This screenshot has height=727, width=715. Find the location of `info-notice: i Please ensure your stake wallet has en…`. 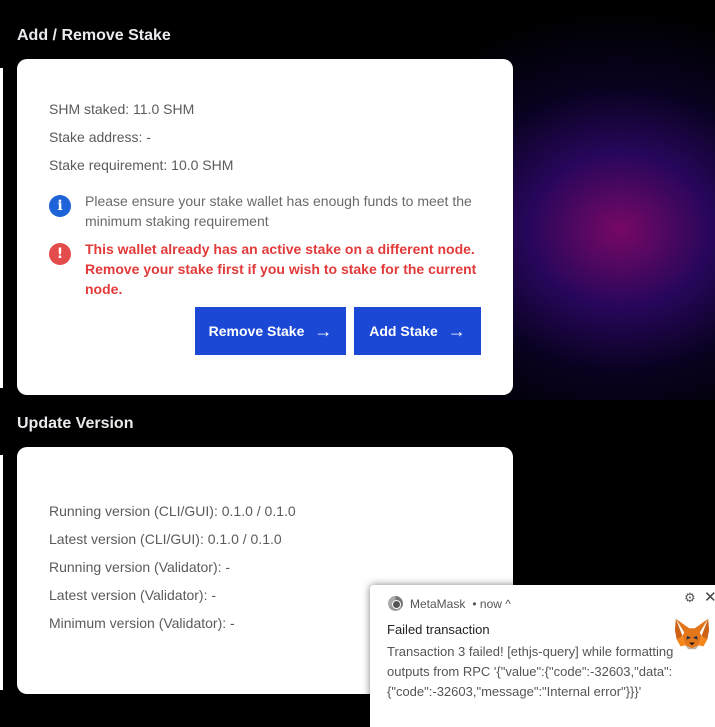

info-notice: i Please ensure your stake wallet has en… is located at coordinates (269, 211).